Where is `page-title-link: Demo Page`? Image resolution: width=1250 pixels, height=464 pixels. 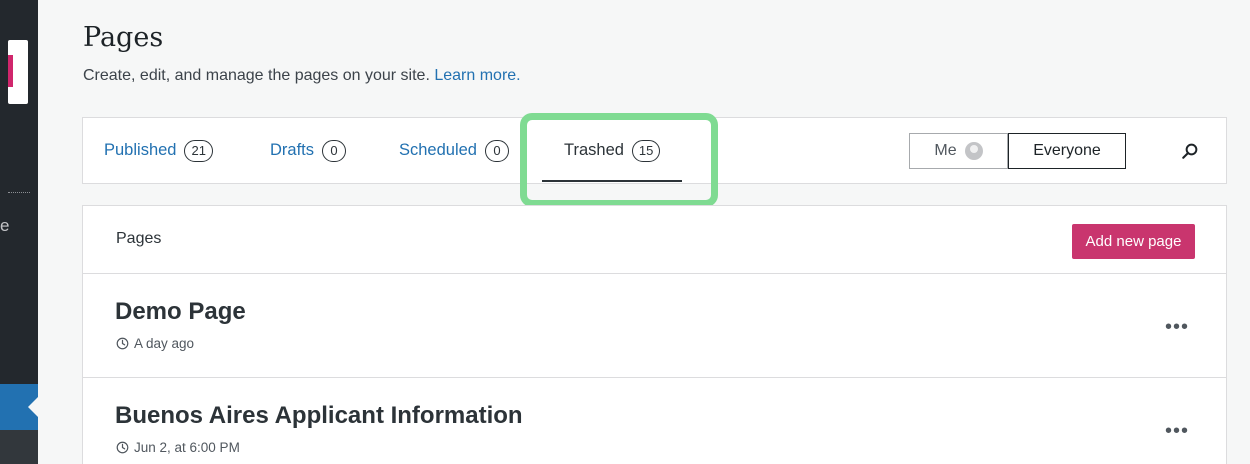 page-title-link: Demo Page is located at coordinates (180, 312).